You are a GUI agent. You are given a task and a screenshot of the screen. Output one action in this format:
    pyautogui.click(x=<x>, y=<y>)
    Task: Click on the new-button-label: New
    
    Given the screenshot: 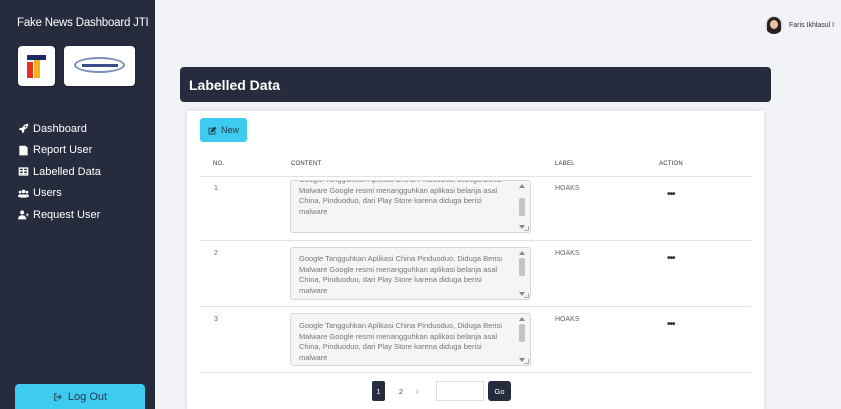 What is the action you would take?
    pyautogui.click(x=229, y=130)
    